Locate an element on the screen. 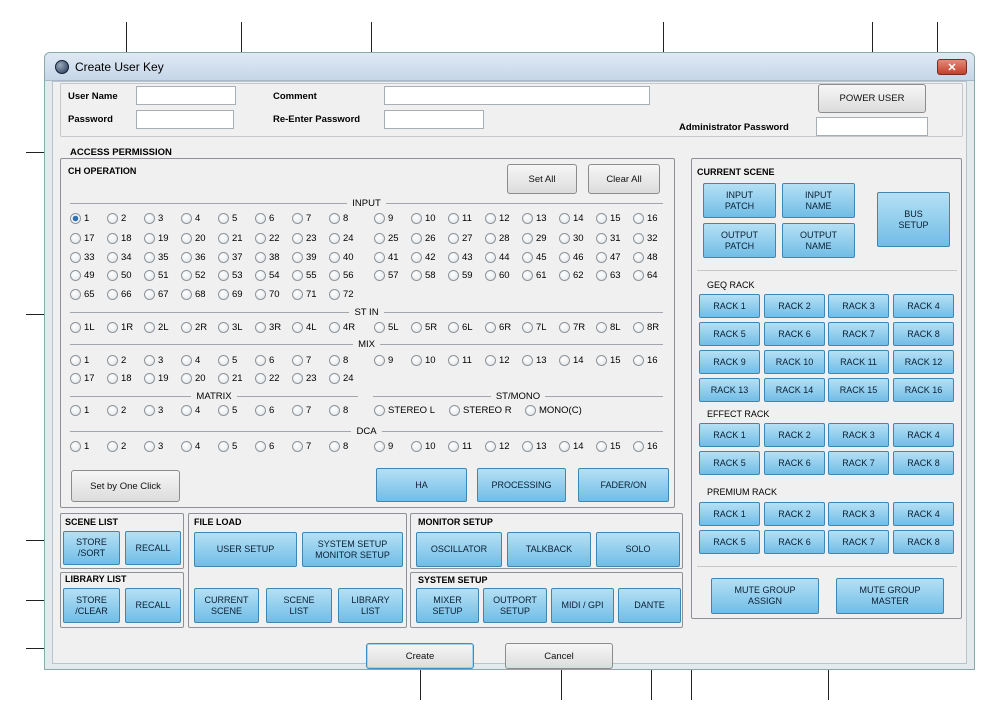 This screenshot has width=981, height=722. input-channel-radio: 50 is located at coordinates (119, 275).